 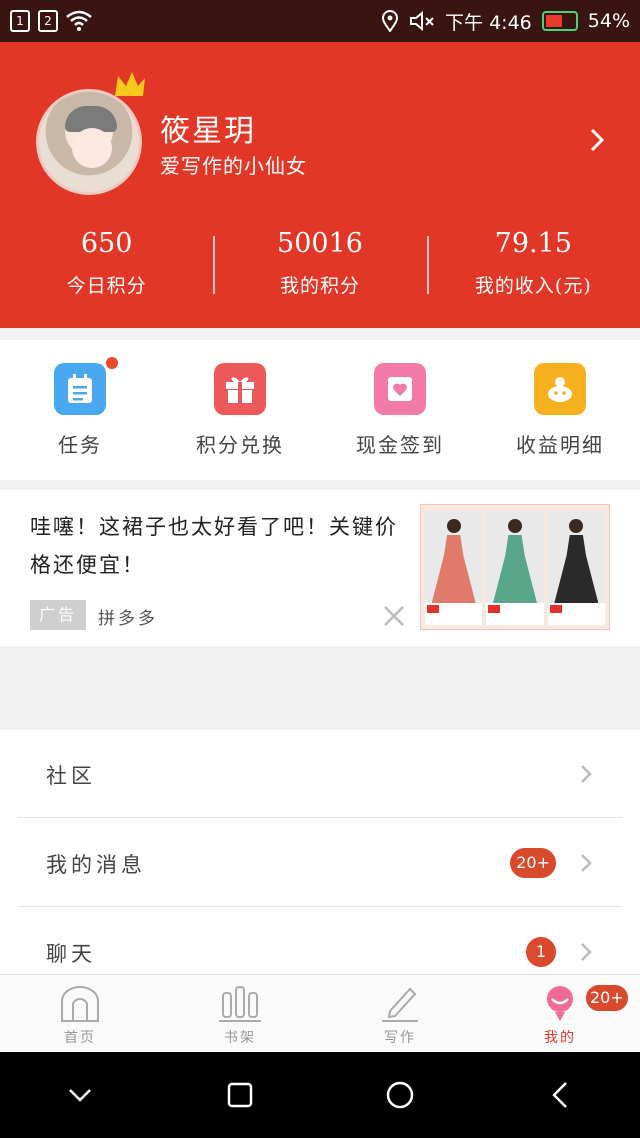 I want to click on chat-count-badge: 1, so click(x=541, y=952).